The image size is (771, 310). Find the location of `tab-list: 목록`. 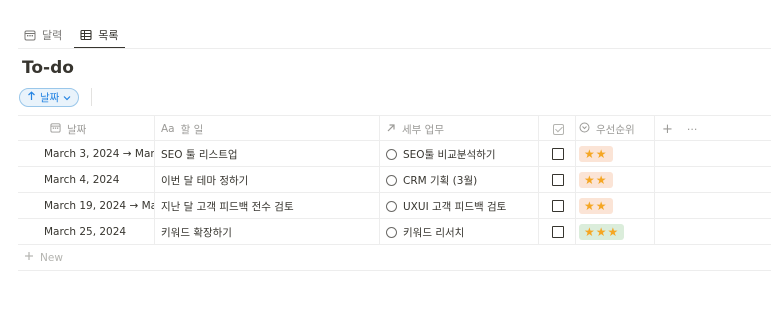

tab-list: 목록 is located at coordinates (99, 35).